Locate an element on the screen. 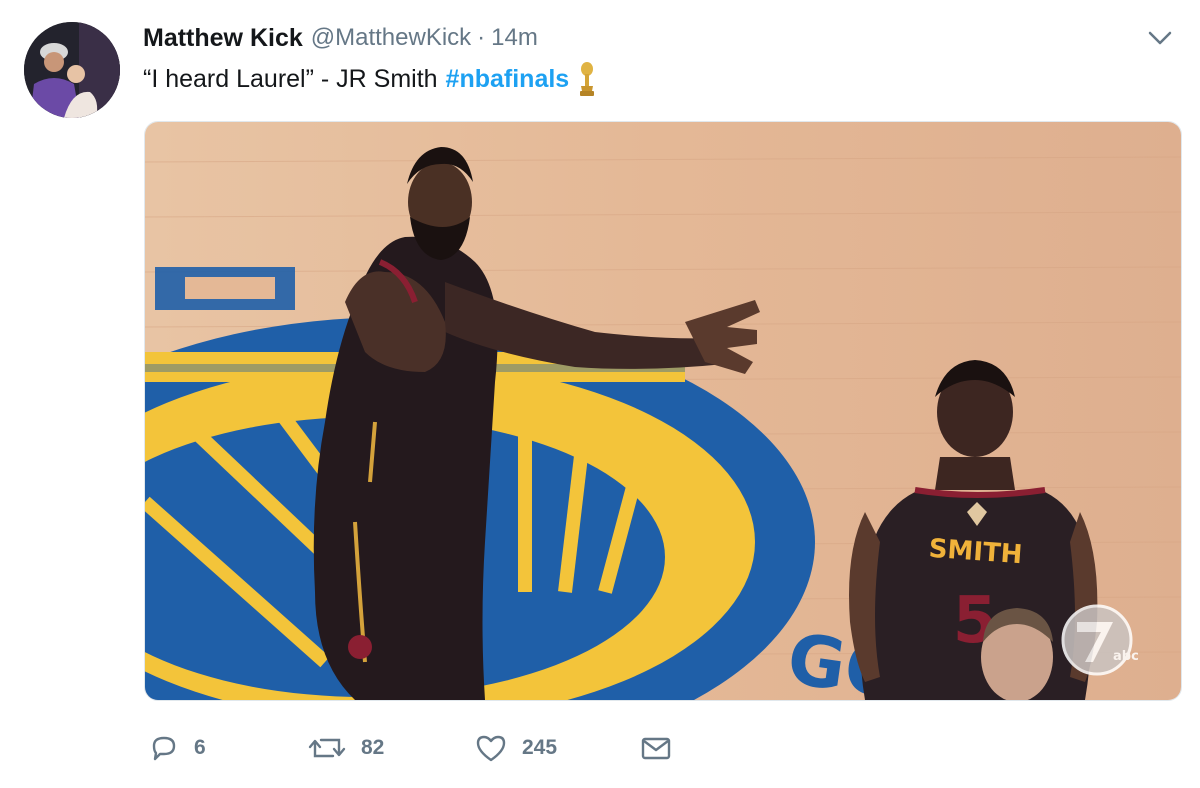  retweet-button: 82 is located at coordinates (345, 748).